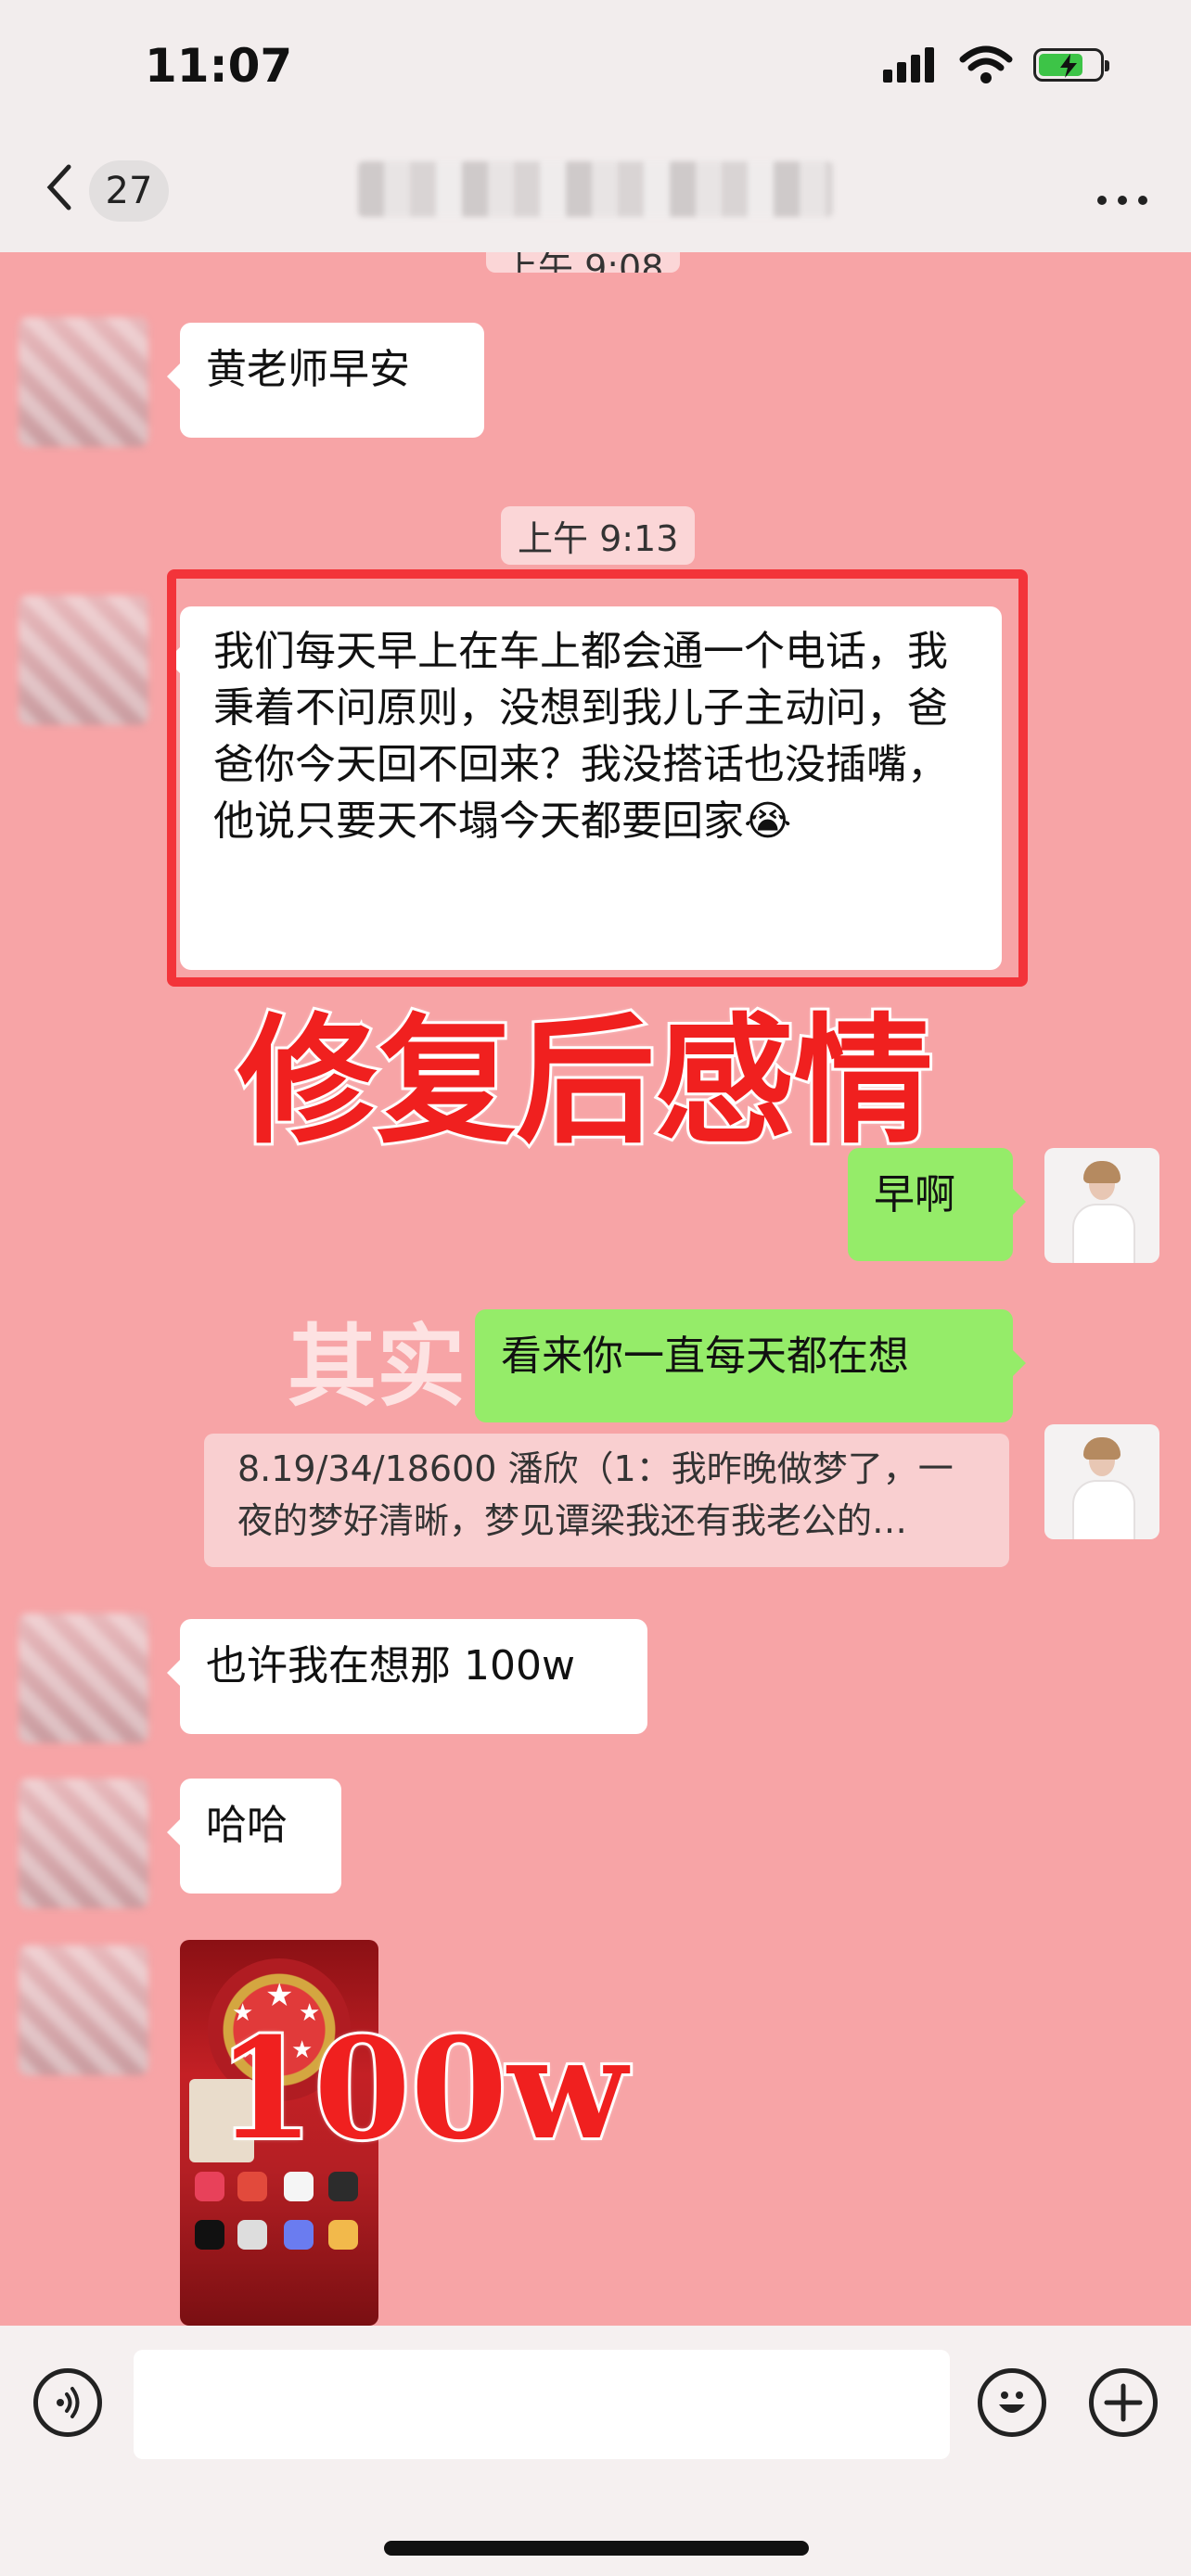  I want to click on back-button, so click(60, 194).